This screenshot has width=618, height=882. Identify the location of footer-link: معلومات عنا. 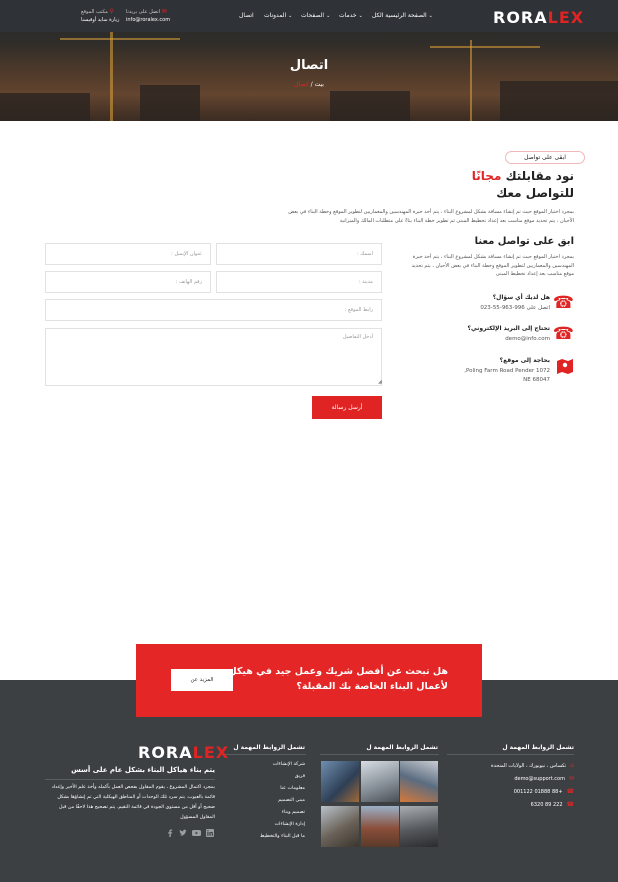
(292, 788).